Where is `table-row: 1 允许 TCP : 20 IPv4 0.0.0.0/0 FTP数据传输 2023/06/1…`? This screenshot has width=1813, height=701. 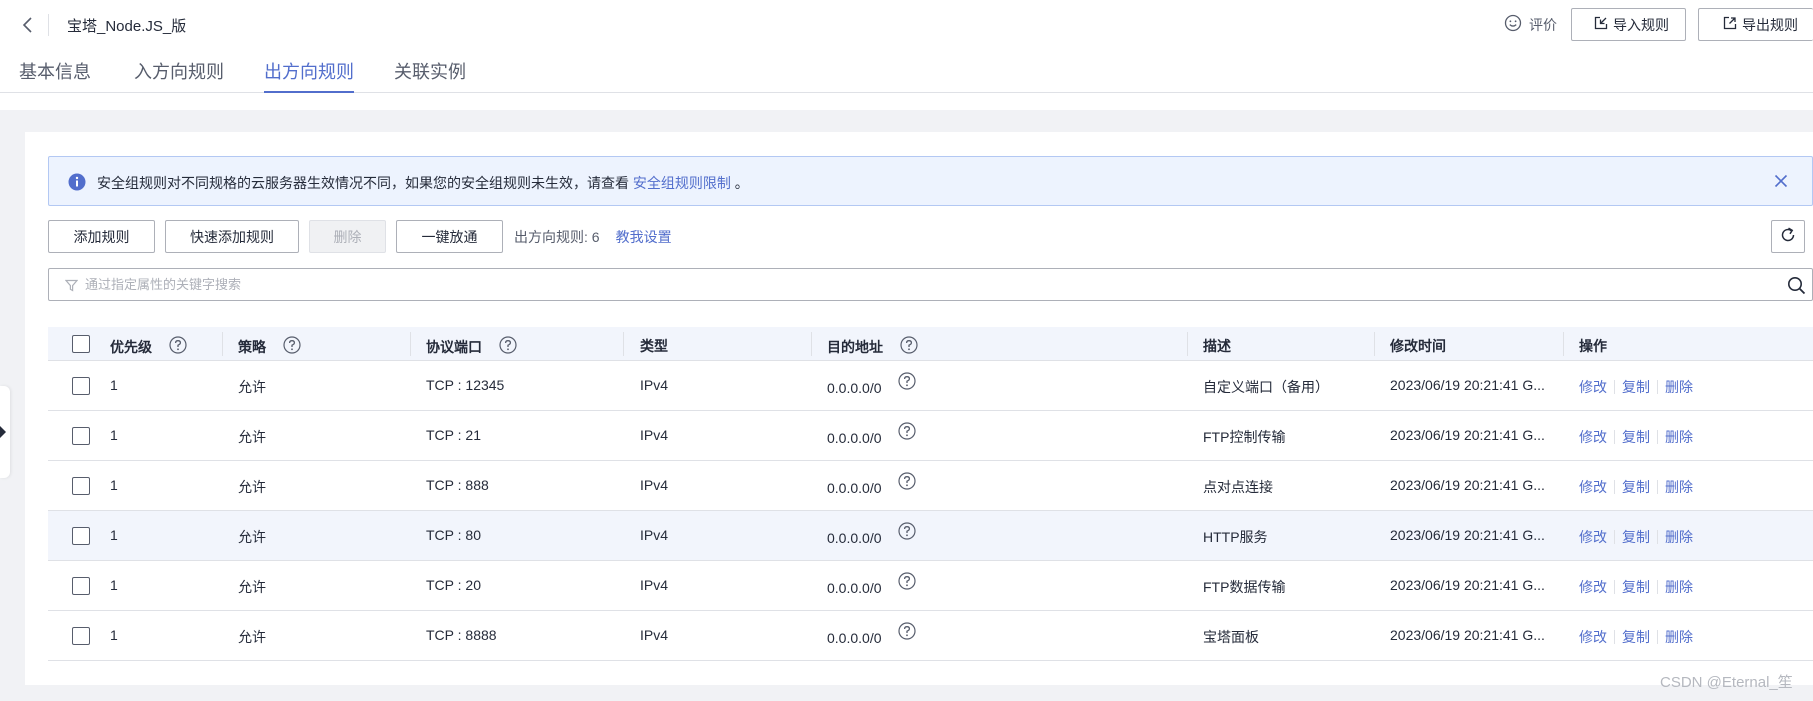 table-row: 1 允许 TCP : 20 IPv4 0.0.0.0/0 FTP数据传输 2023/06/1… is located at coordinates (930, 586).